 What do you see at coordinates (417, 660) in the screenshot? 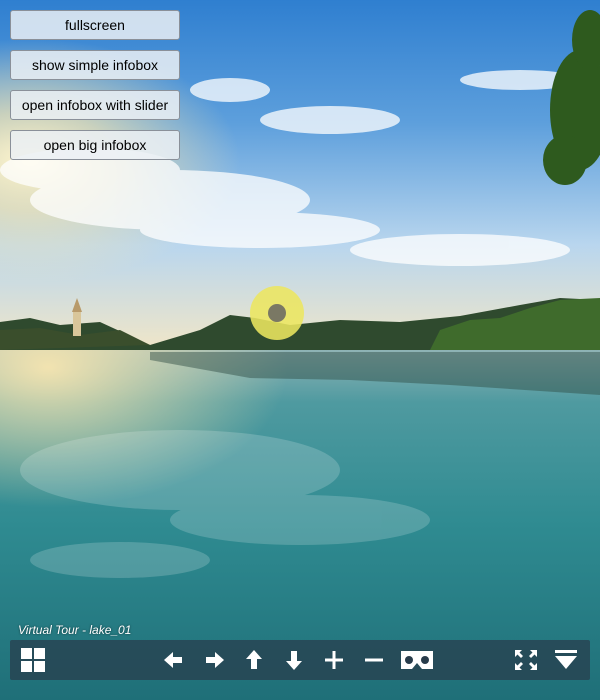
I see `vr-goggles-icon` at bounding box center [417, 660].